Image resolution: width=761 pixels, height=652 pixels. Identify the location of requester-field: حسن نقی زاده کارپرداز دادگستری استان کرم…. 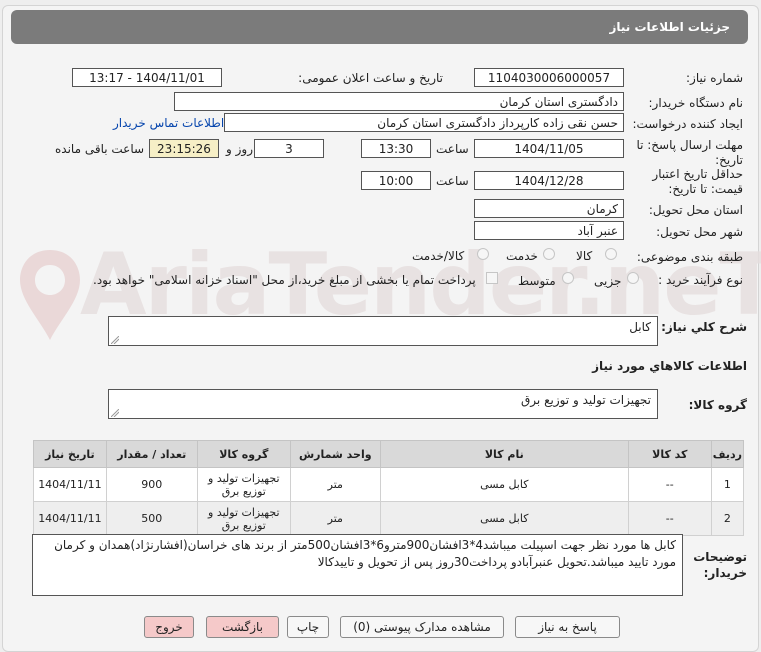
(424, 122).